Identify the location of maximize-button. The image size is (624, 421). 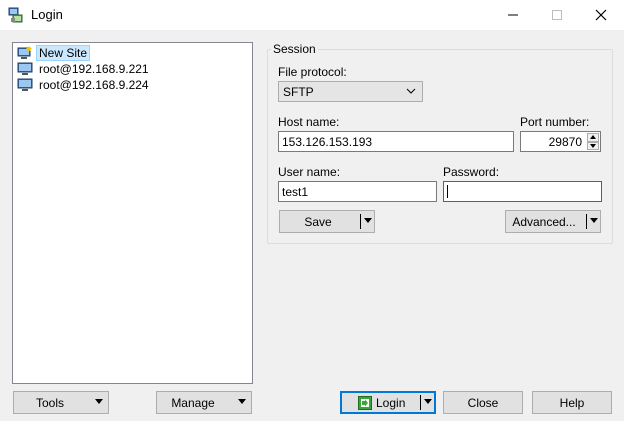
(557, 15).